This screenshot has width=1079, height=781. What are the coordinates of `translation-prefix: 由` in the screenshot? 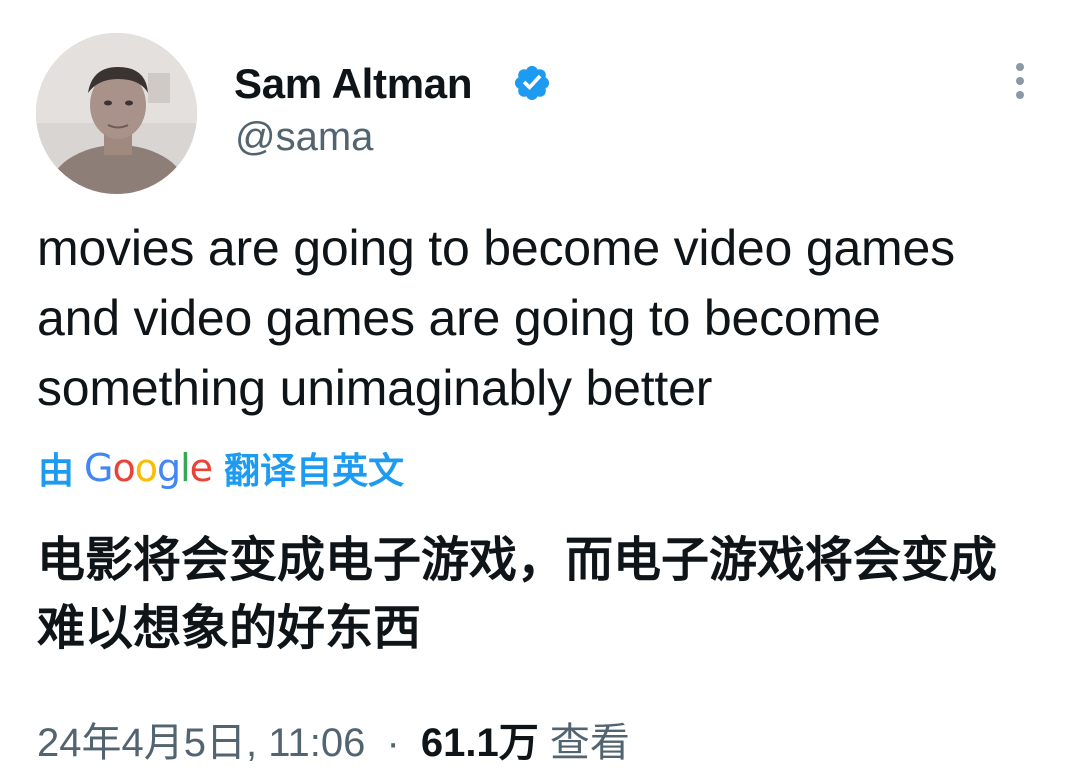 It's located at (56, 470).